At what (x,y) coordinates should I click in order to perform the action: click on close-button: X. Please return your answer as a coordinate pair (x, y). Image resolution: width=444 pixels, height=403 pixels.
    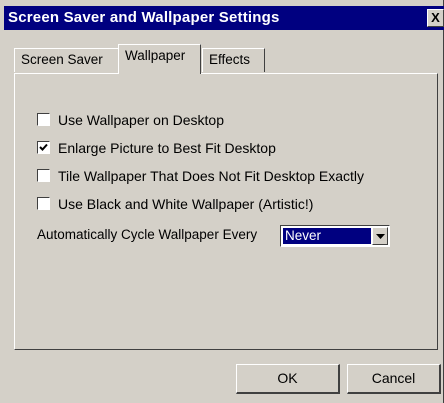
    Looking at the image, I should click on (435, 18).